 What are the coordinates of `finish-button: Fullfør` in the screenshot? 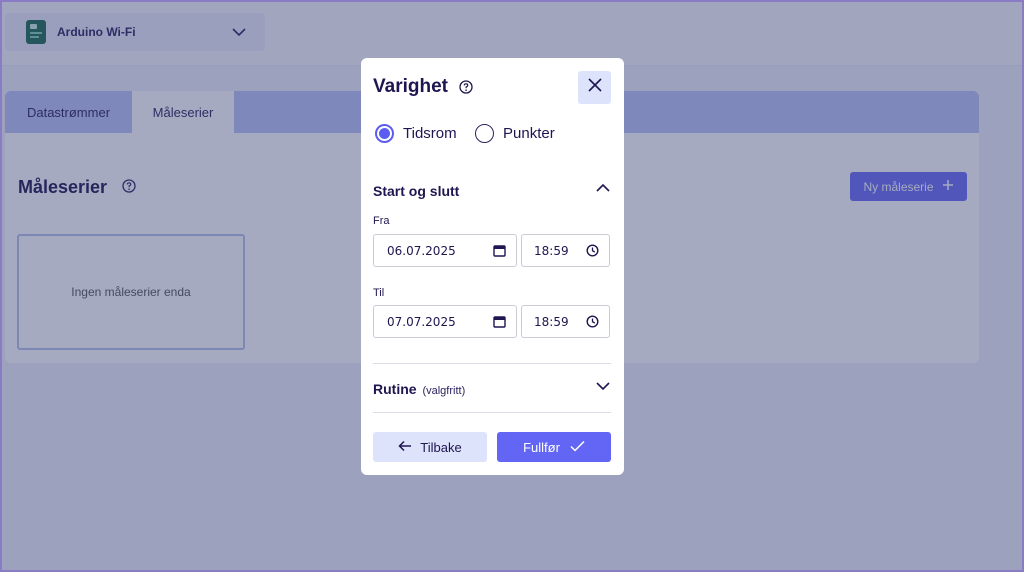 It's located at (554, 447).